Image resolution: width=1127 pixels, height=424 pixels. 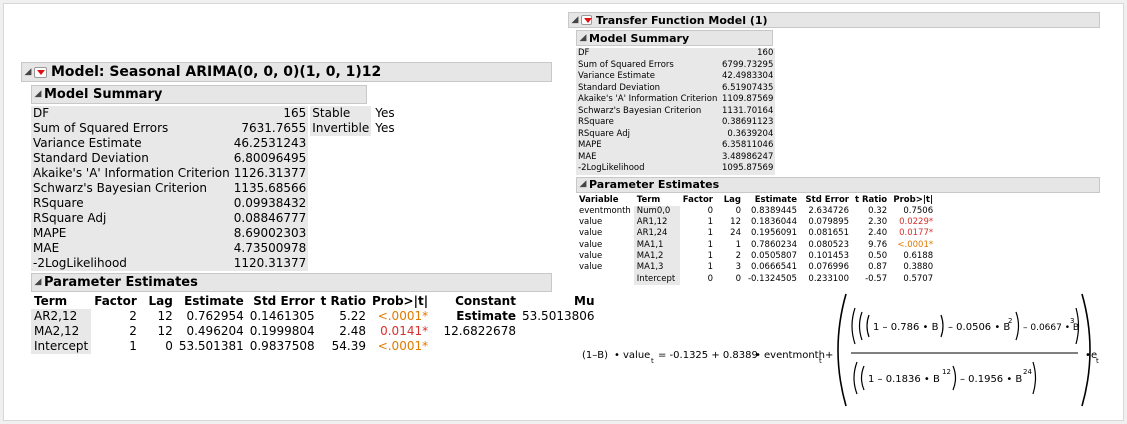 What do you see at coordinates (735, 233) in the screenshot?
I see `cell-lag: 24` at bounding box center [735, 233].